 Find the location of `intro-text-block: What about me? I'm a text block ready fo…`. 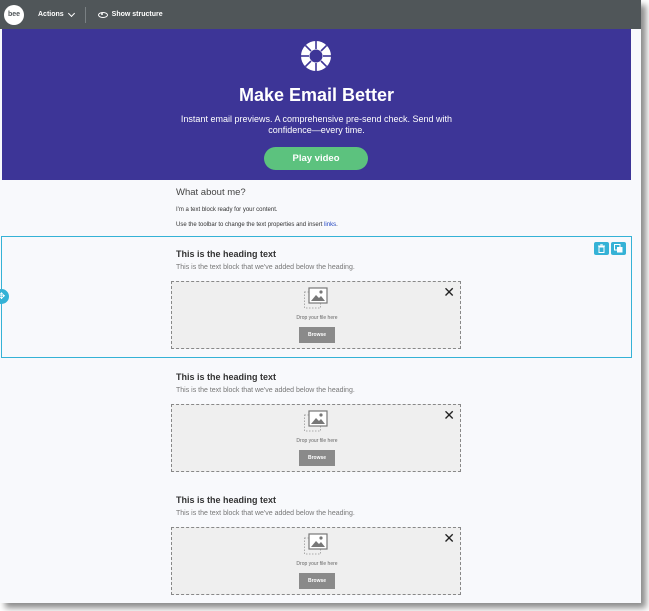

intro-text-block: What about me? I'm a text block ready fo… is located at coordinates (326, 207).